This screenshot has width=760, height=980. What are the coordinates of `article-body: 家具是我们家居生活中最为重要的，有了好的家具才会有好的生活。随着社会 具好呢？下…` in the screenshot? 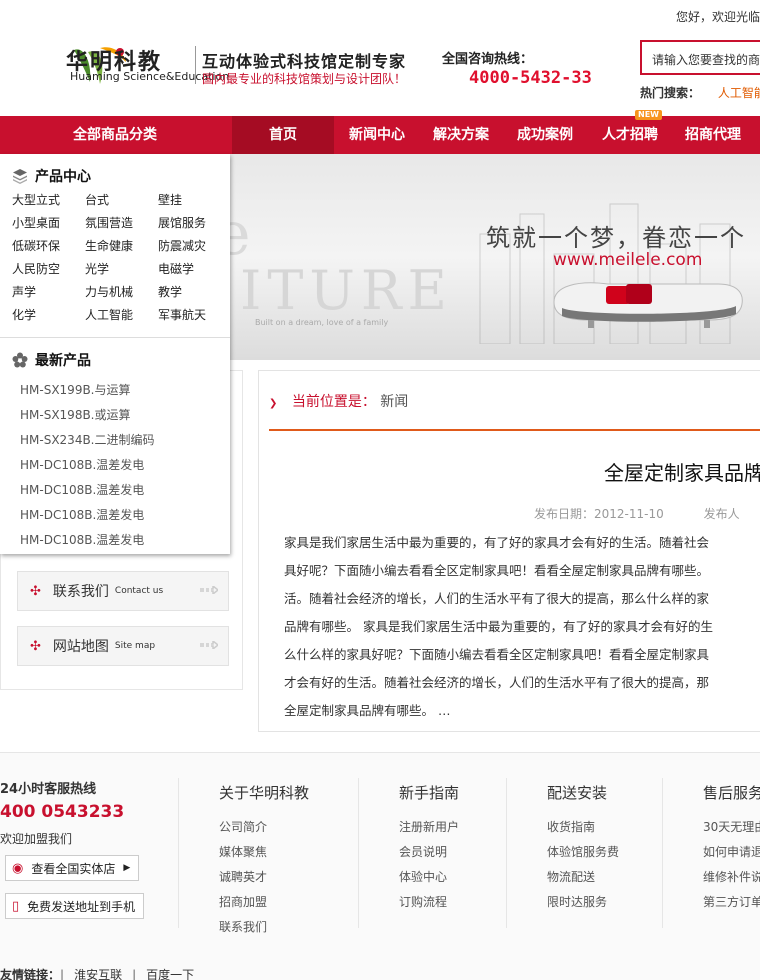 It's located at (522, 627).